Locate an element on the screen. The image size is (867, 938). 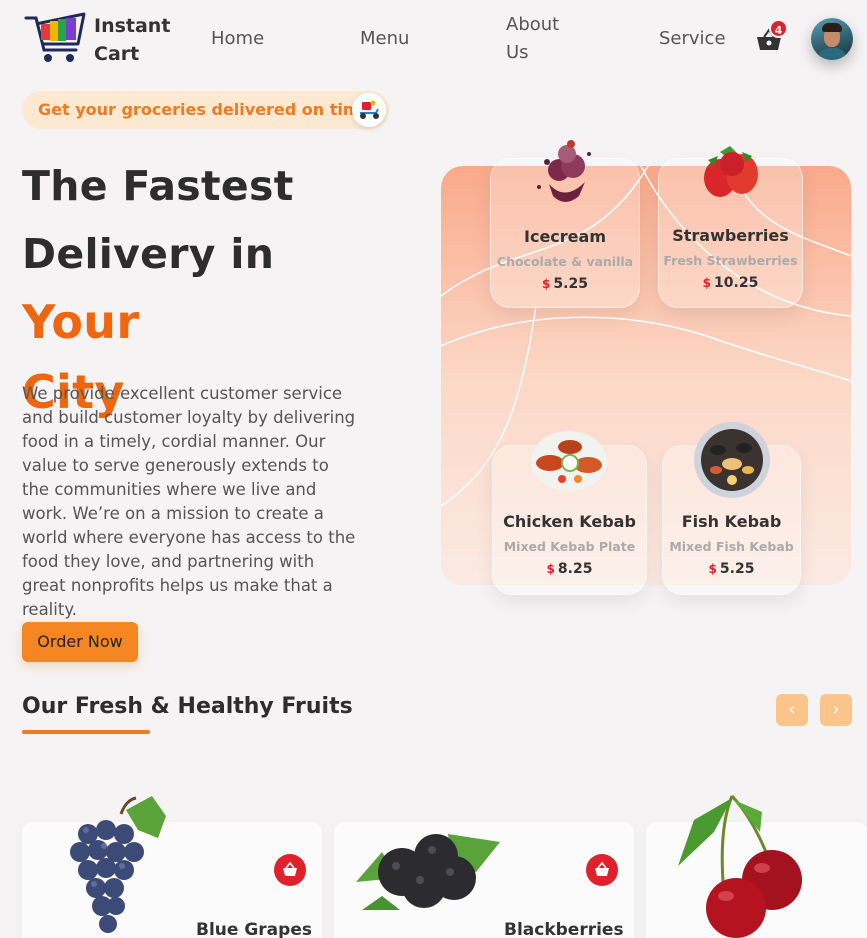
hero-title-accent1: Your is located at coordinates (81, 322).